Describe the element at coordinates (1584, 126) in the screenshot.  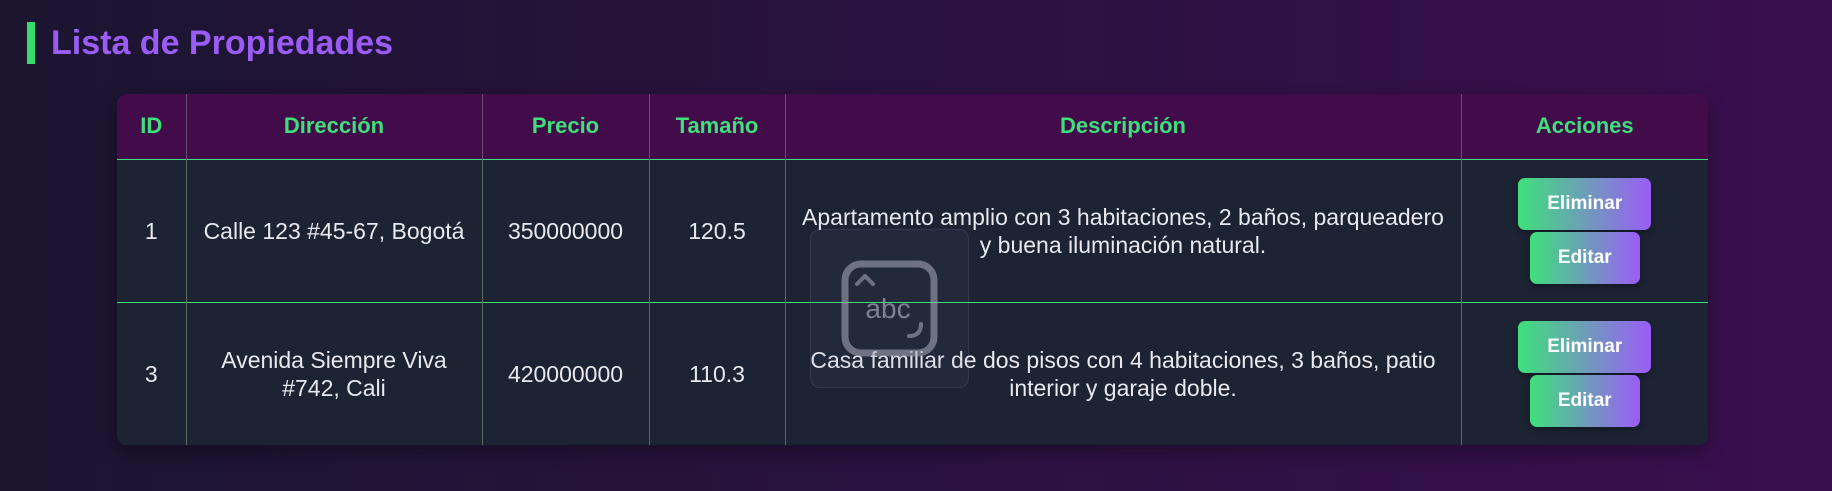
I see `column-header-actions: Acciones` at that location.